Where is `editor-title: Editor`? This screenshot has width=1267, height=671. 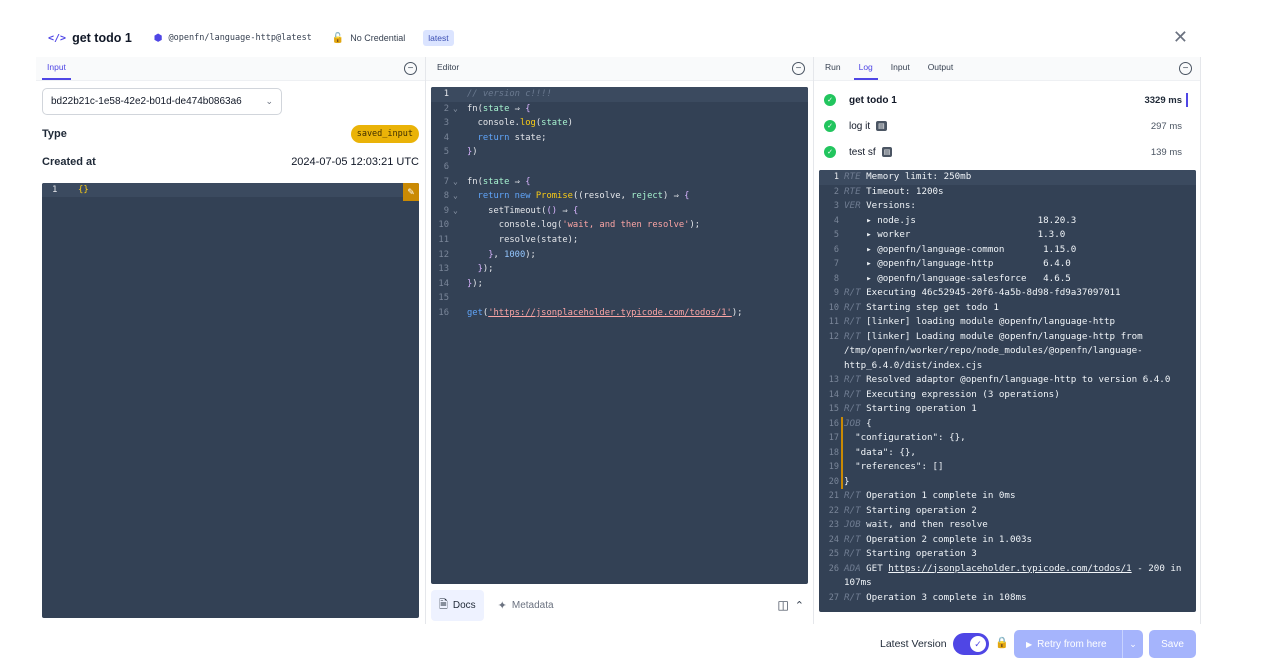
editor-title: Editor is located at coordinates (448, 67).